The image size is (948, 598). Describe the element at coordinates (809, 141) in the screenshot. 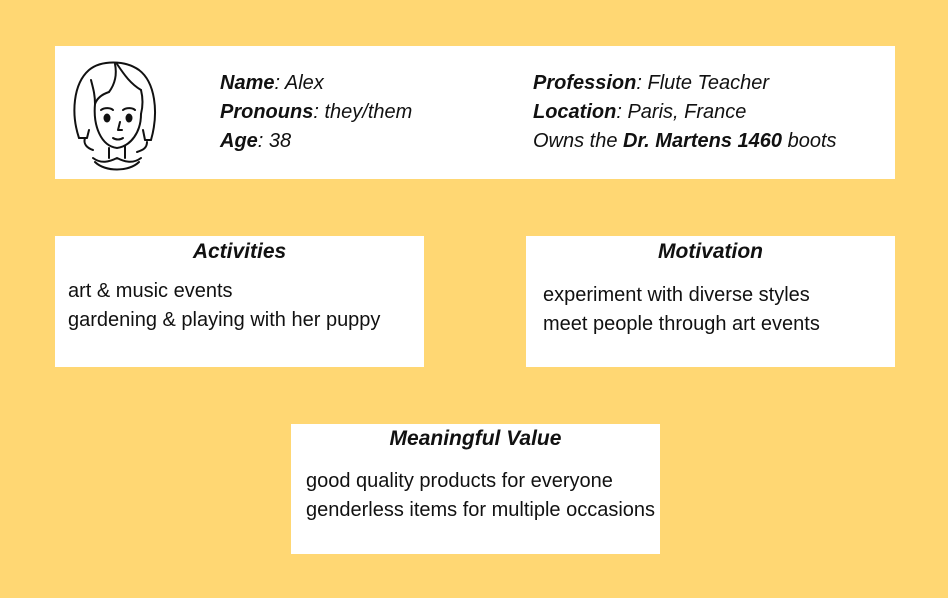

I see `owns-suffix: boots` at that location.